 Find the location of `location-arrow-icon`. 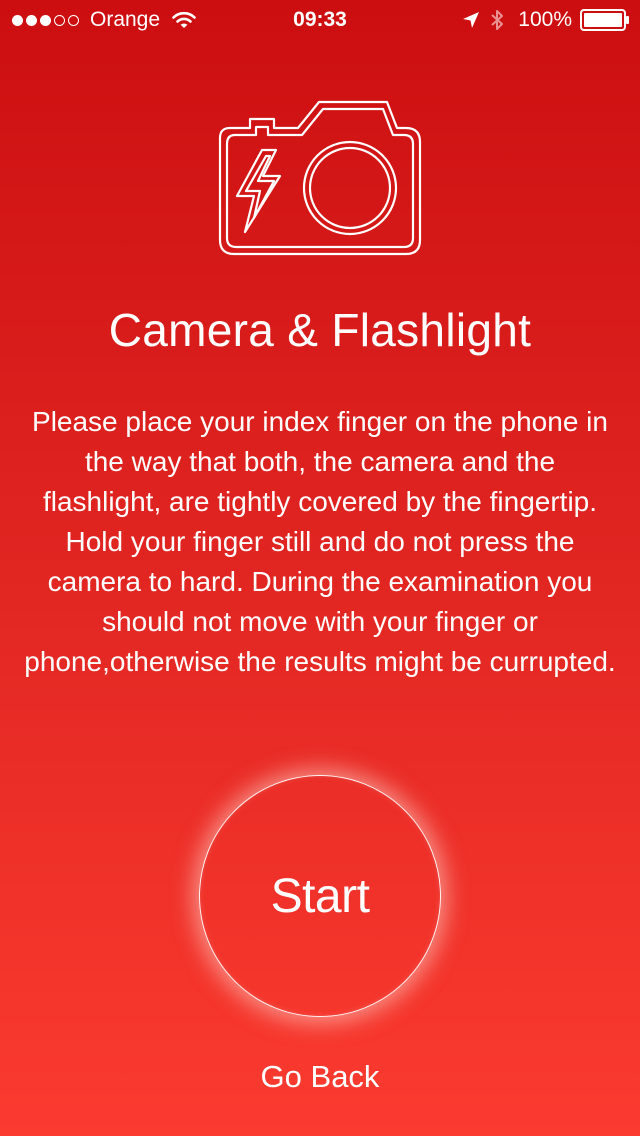

location-arrow-icon is located at coordinates (471, 20).